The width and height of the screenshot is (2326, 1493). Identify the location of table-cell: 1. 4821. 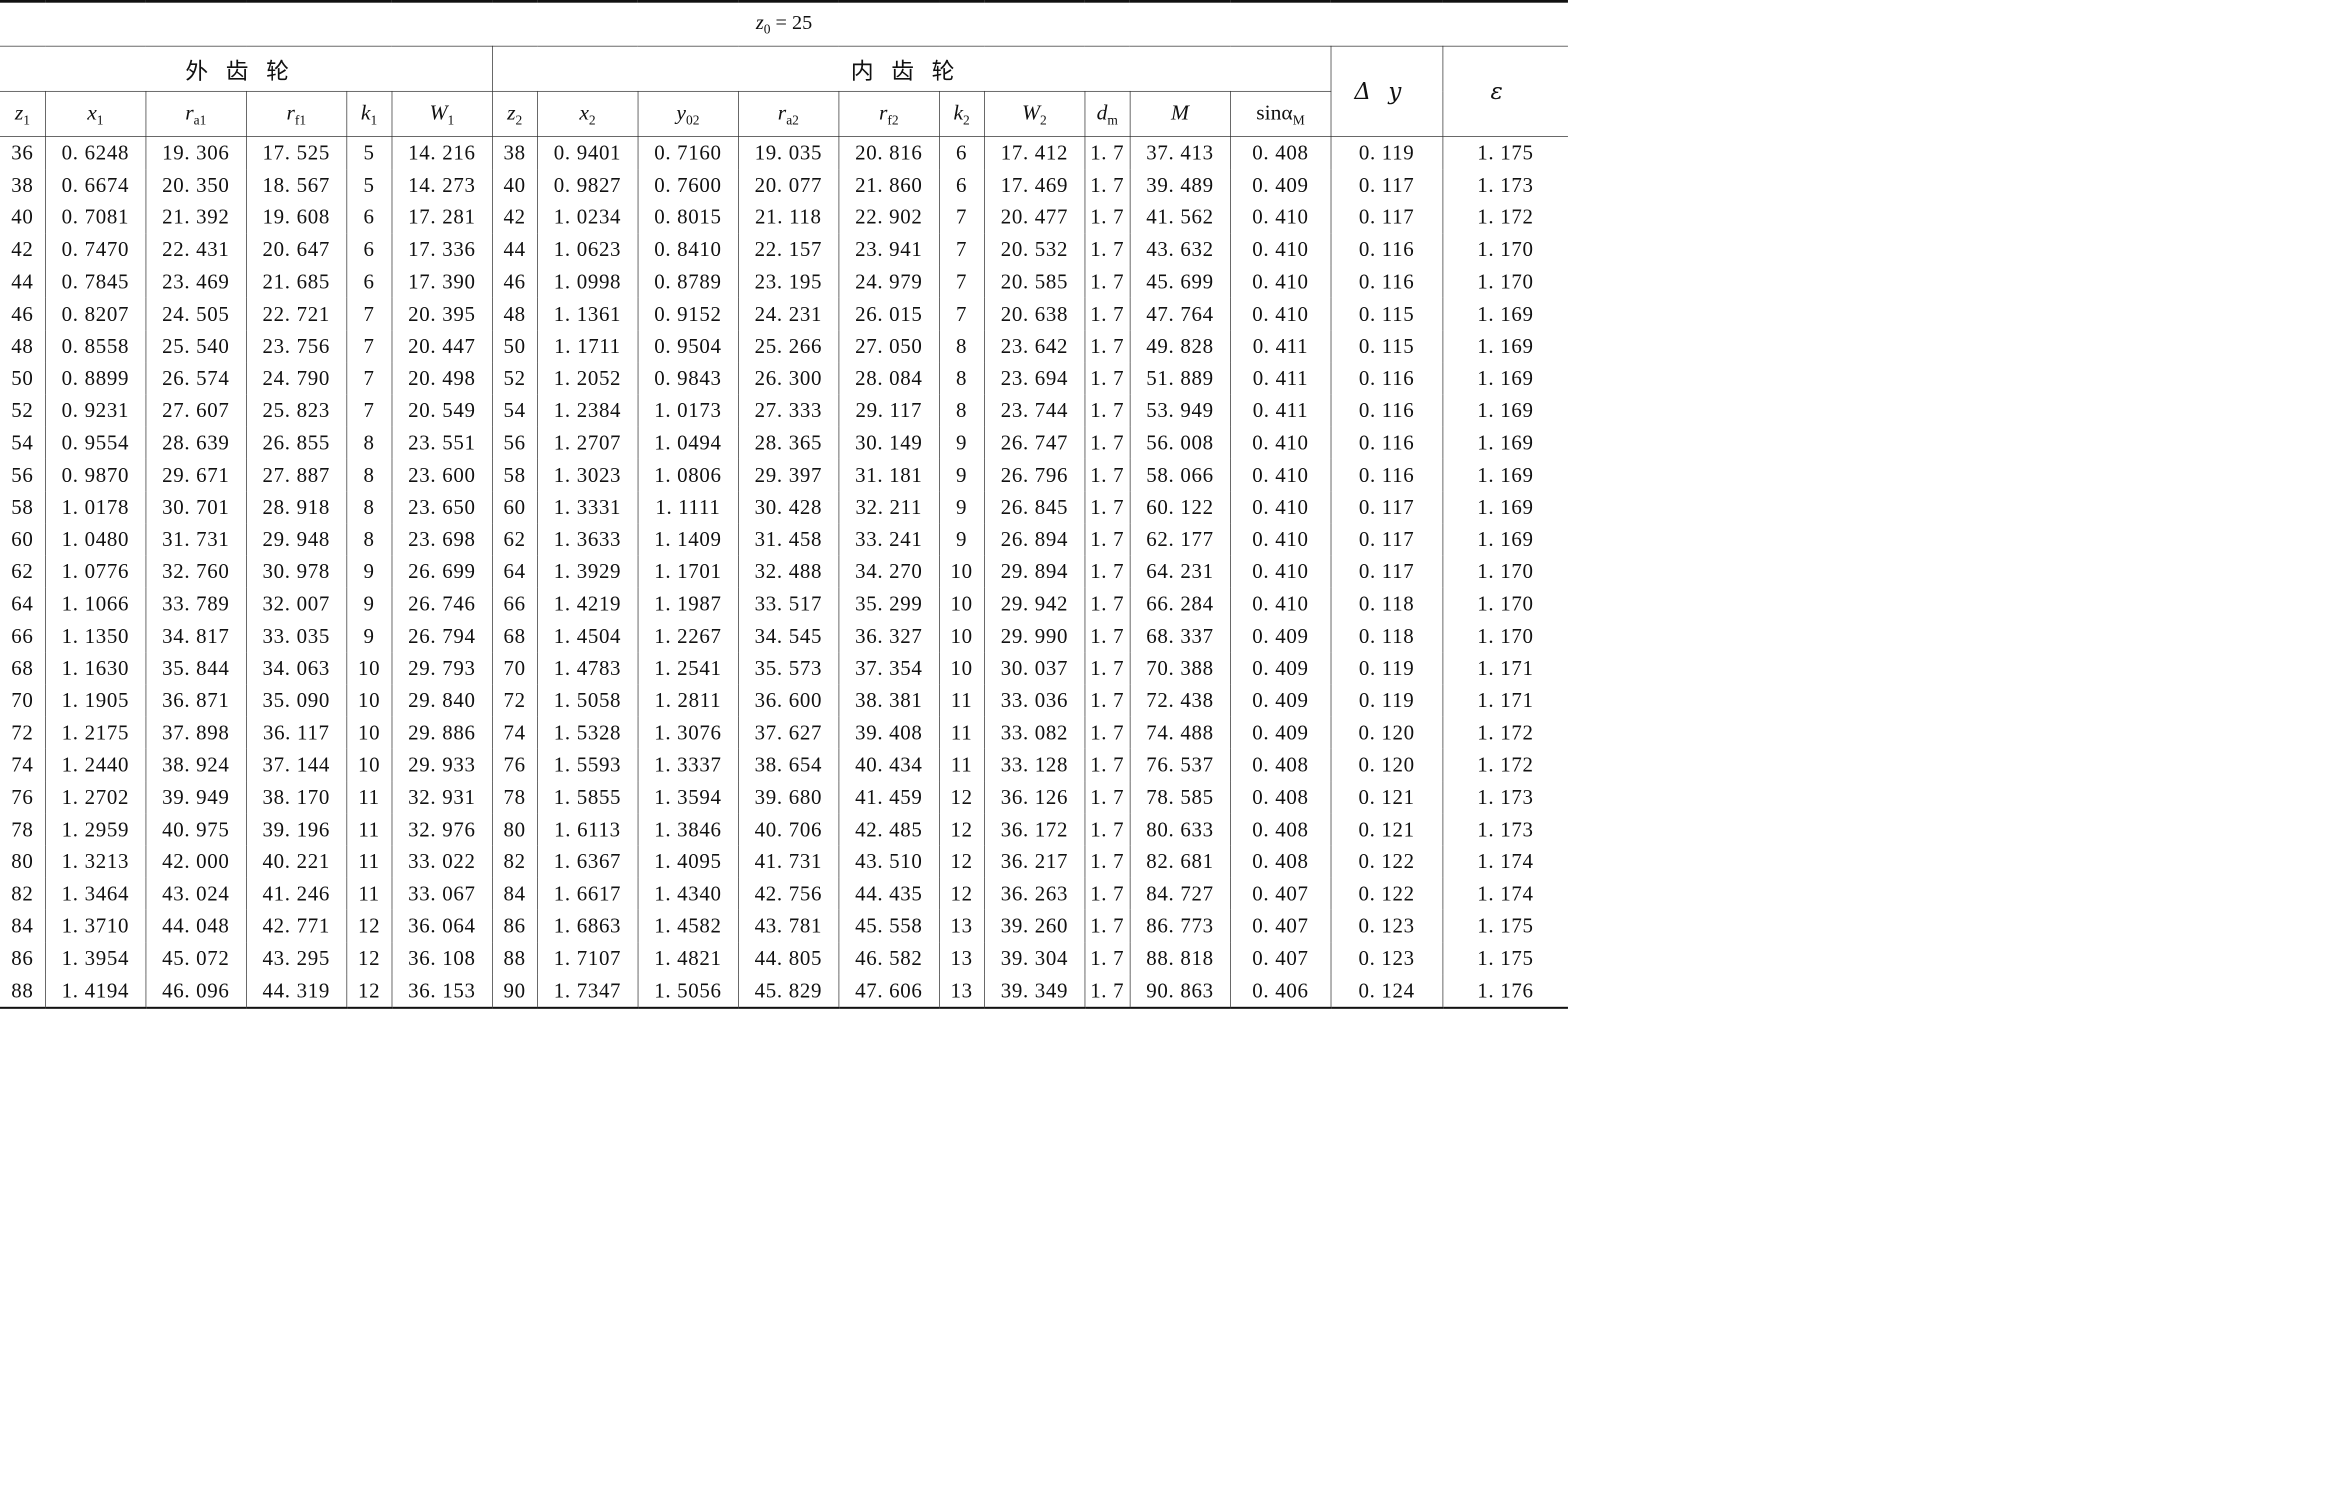
(688, 958).